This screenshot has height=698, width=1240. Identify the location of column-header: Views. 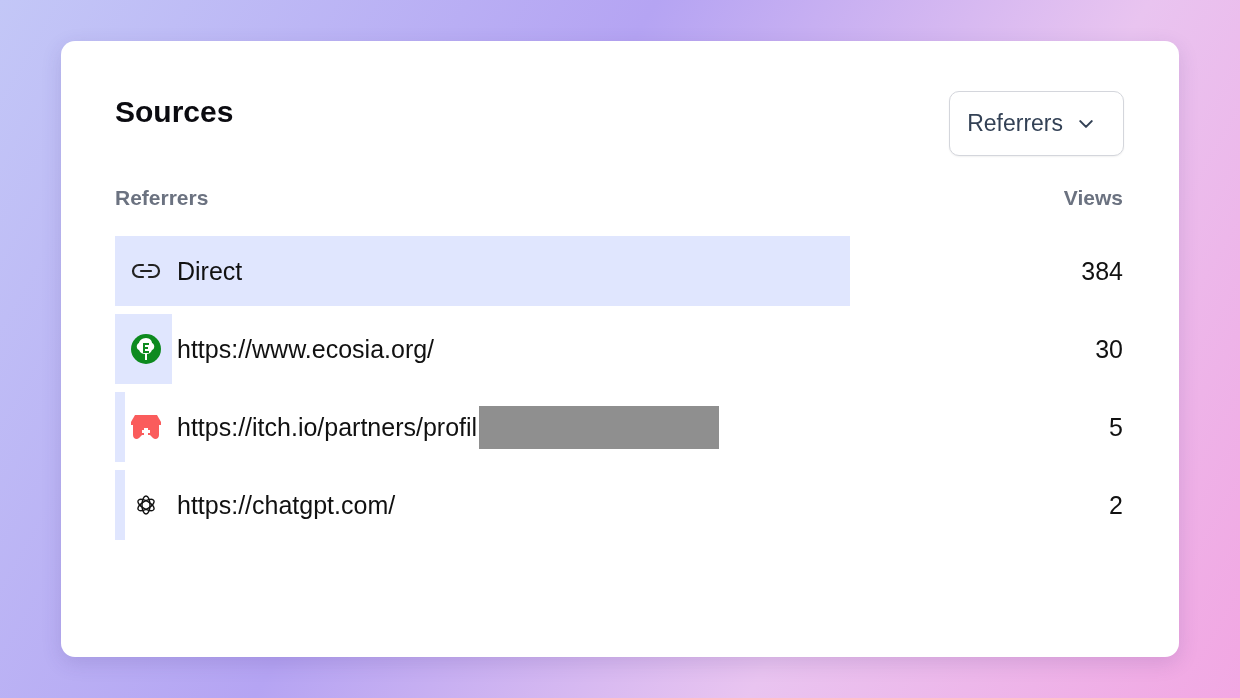
(1093, 198).